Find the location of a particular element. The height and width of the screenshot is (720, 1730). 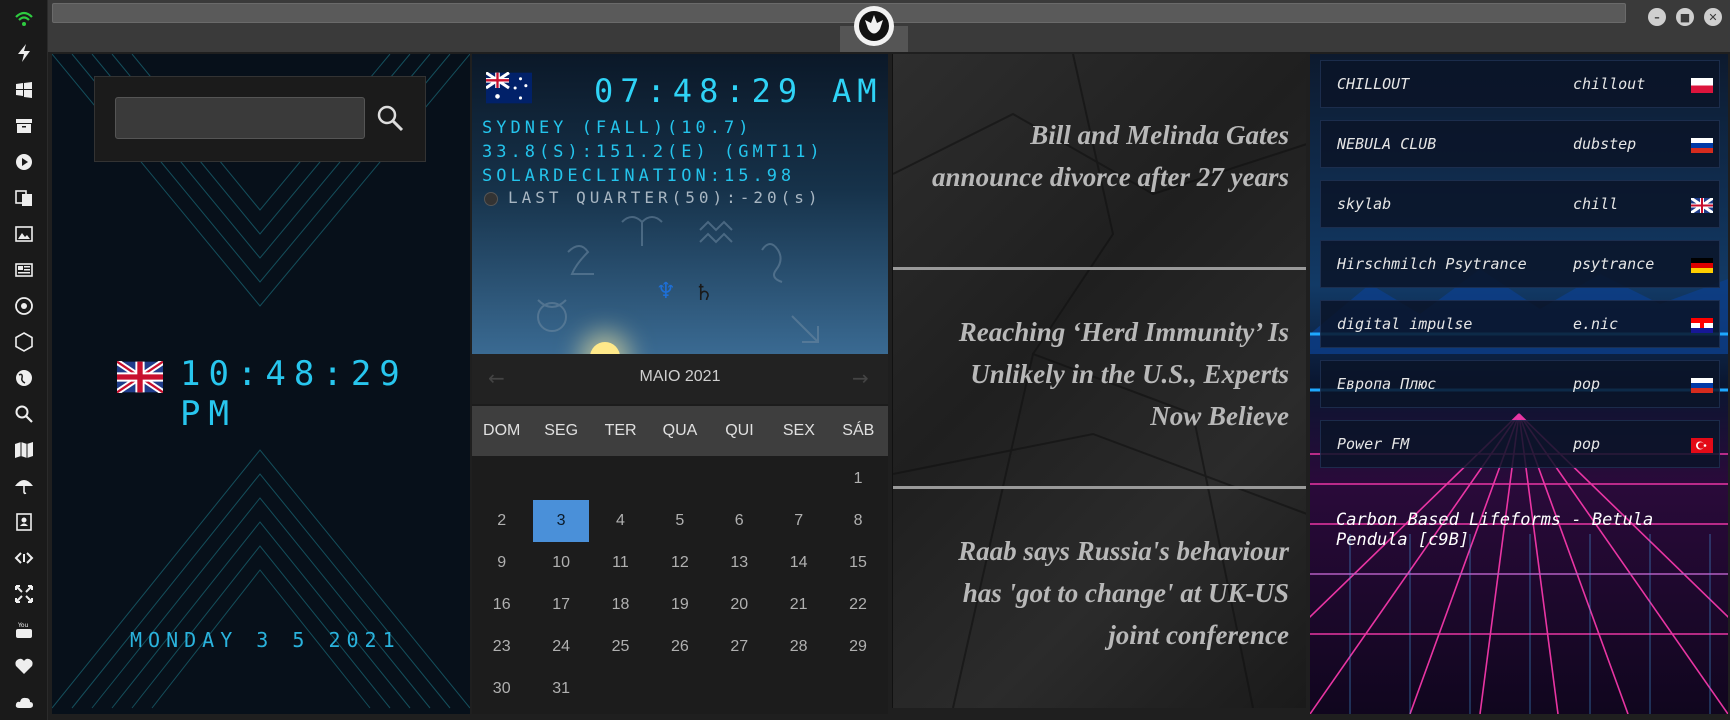

cloud-icon is located at coordinates (24, 702).